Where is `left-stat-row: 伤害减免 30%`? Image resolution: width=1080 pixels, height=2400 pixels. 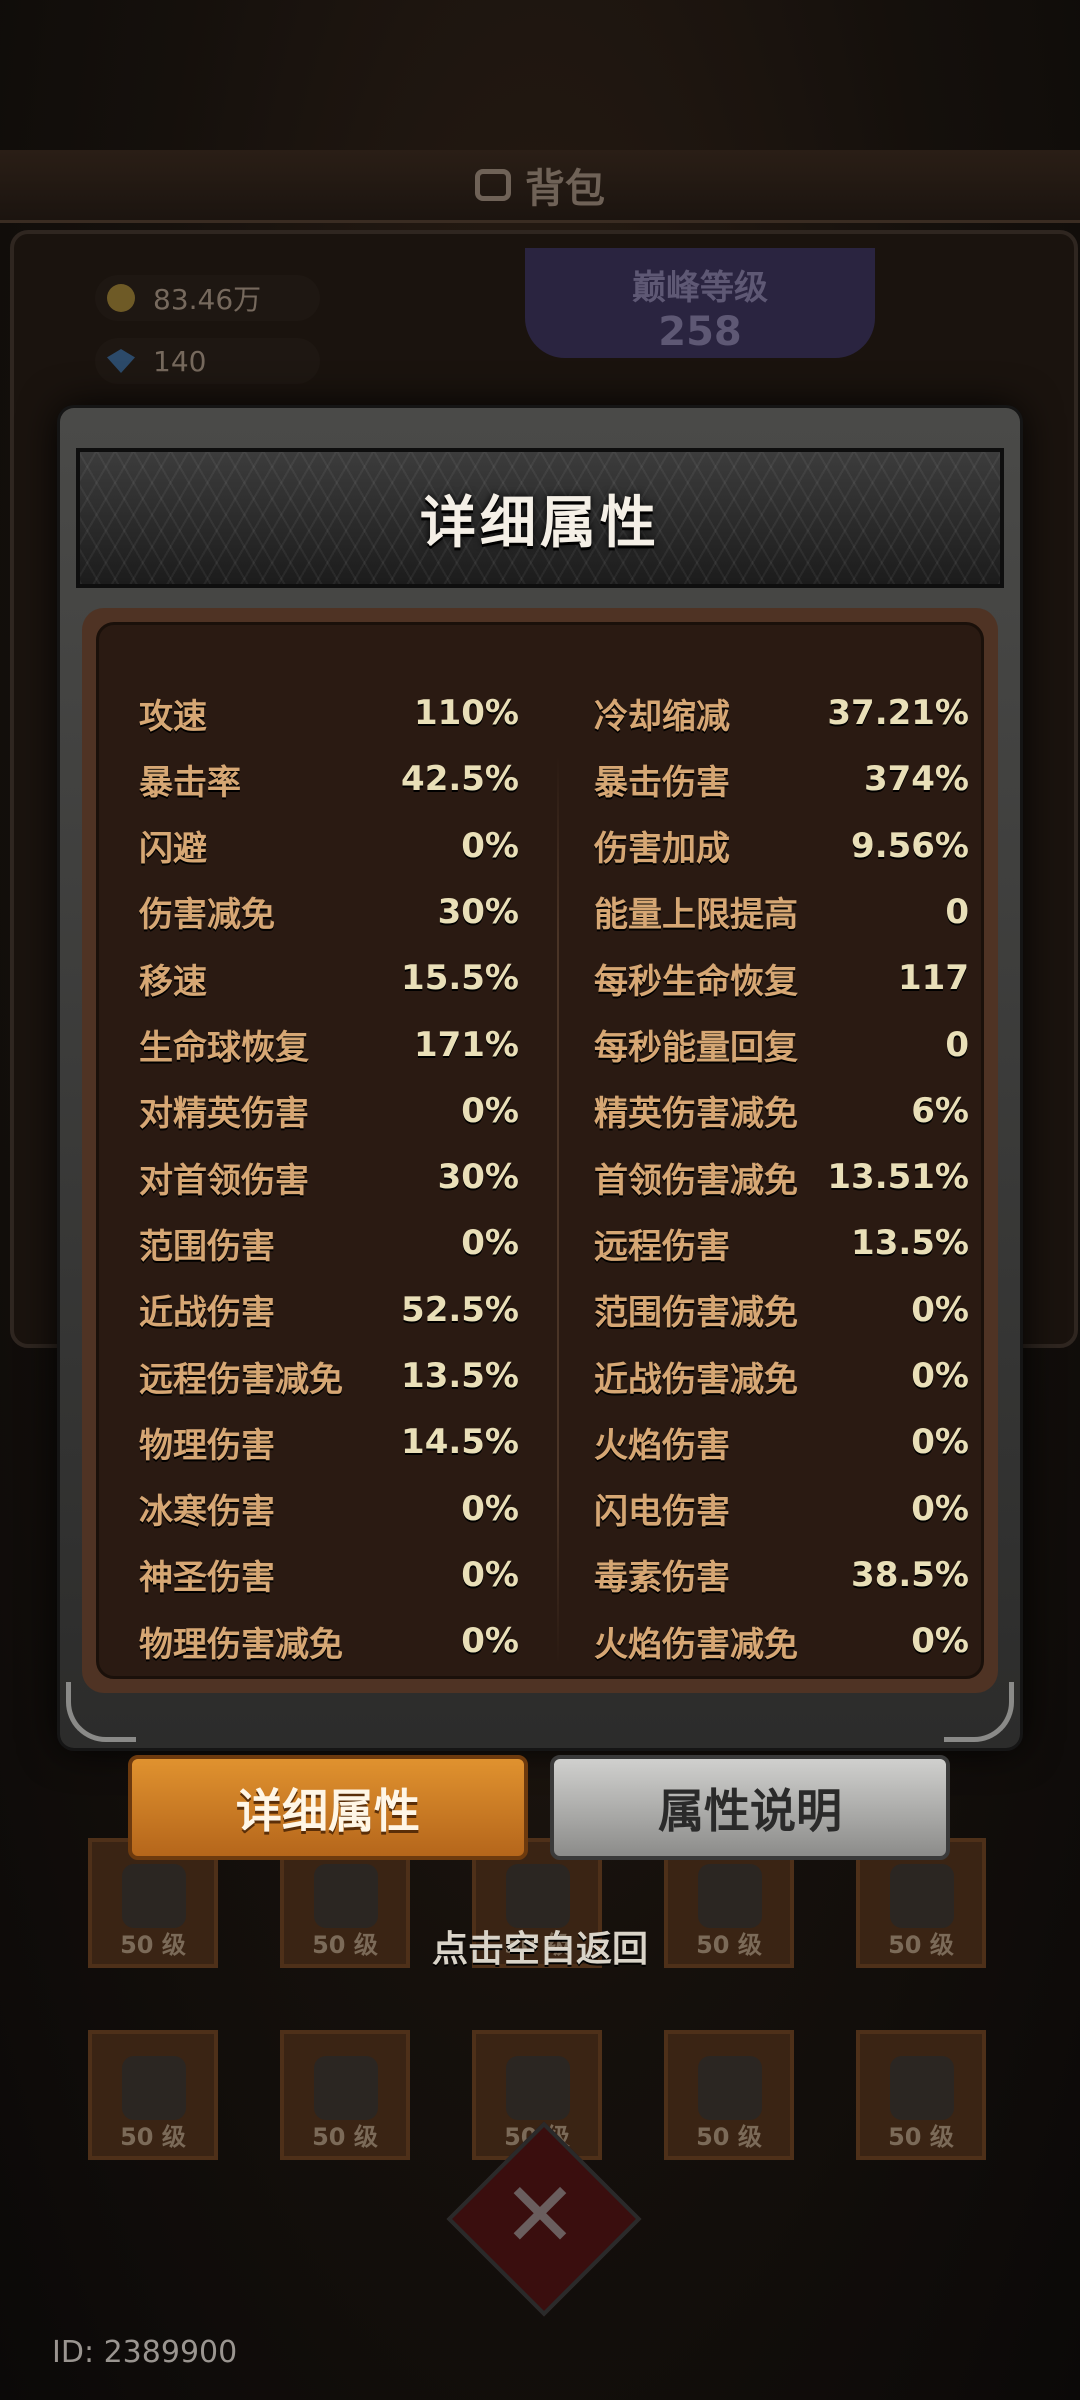
left-stat-row: 伤害减免 30% is located at coordinates (329, 912).